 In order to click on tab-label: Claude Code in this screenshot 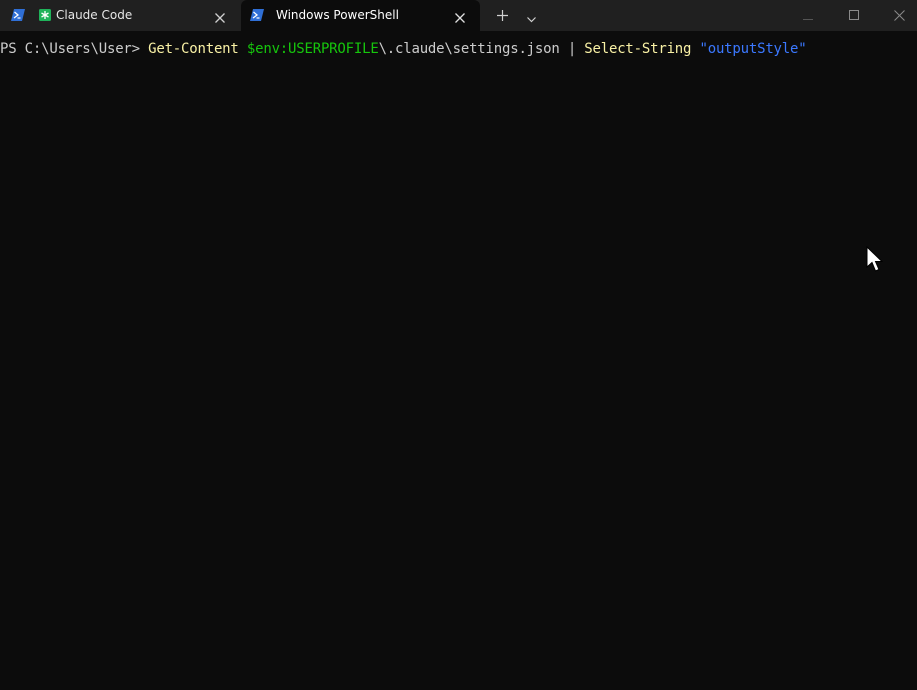, I will do `click(94, 15)`.